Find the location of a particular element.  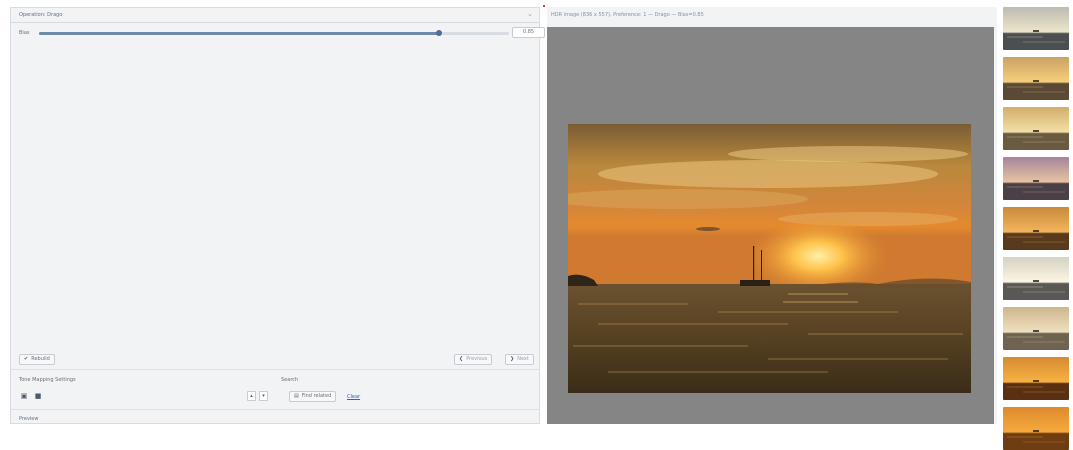

find-related-button: ▤ Find related is located at coordinates (313, 396).